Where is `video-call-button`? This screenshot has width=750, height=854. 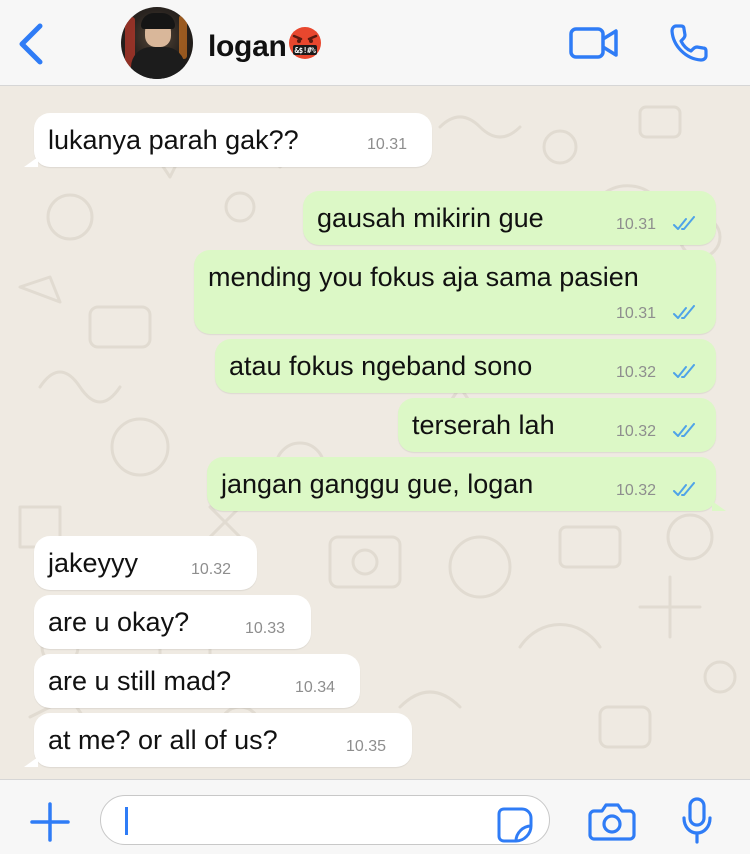 video-call-button is located at coordinates (594, 43).